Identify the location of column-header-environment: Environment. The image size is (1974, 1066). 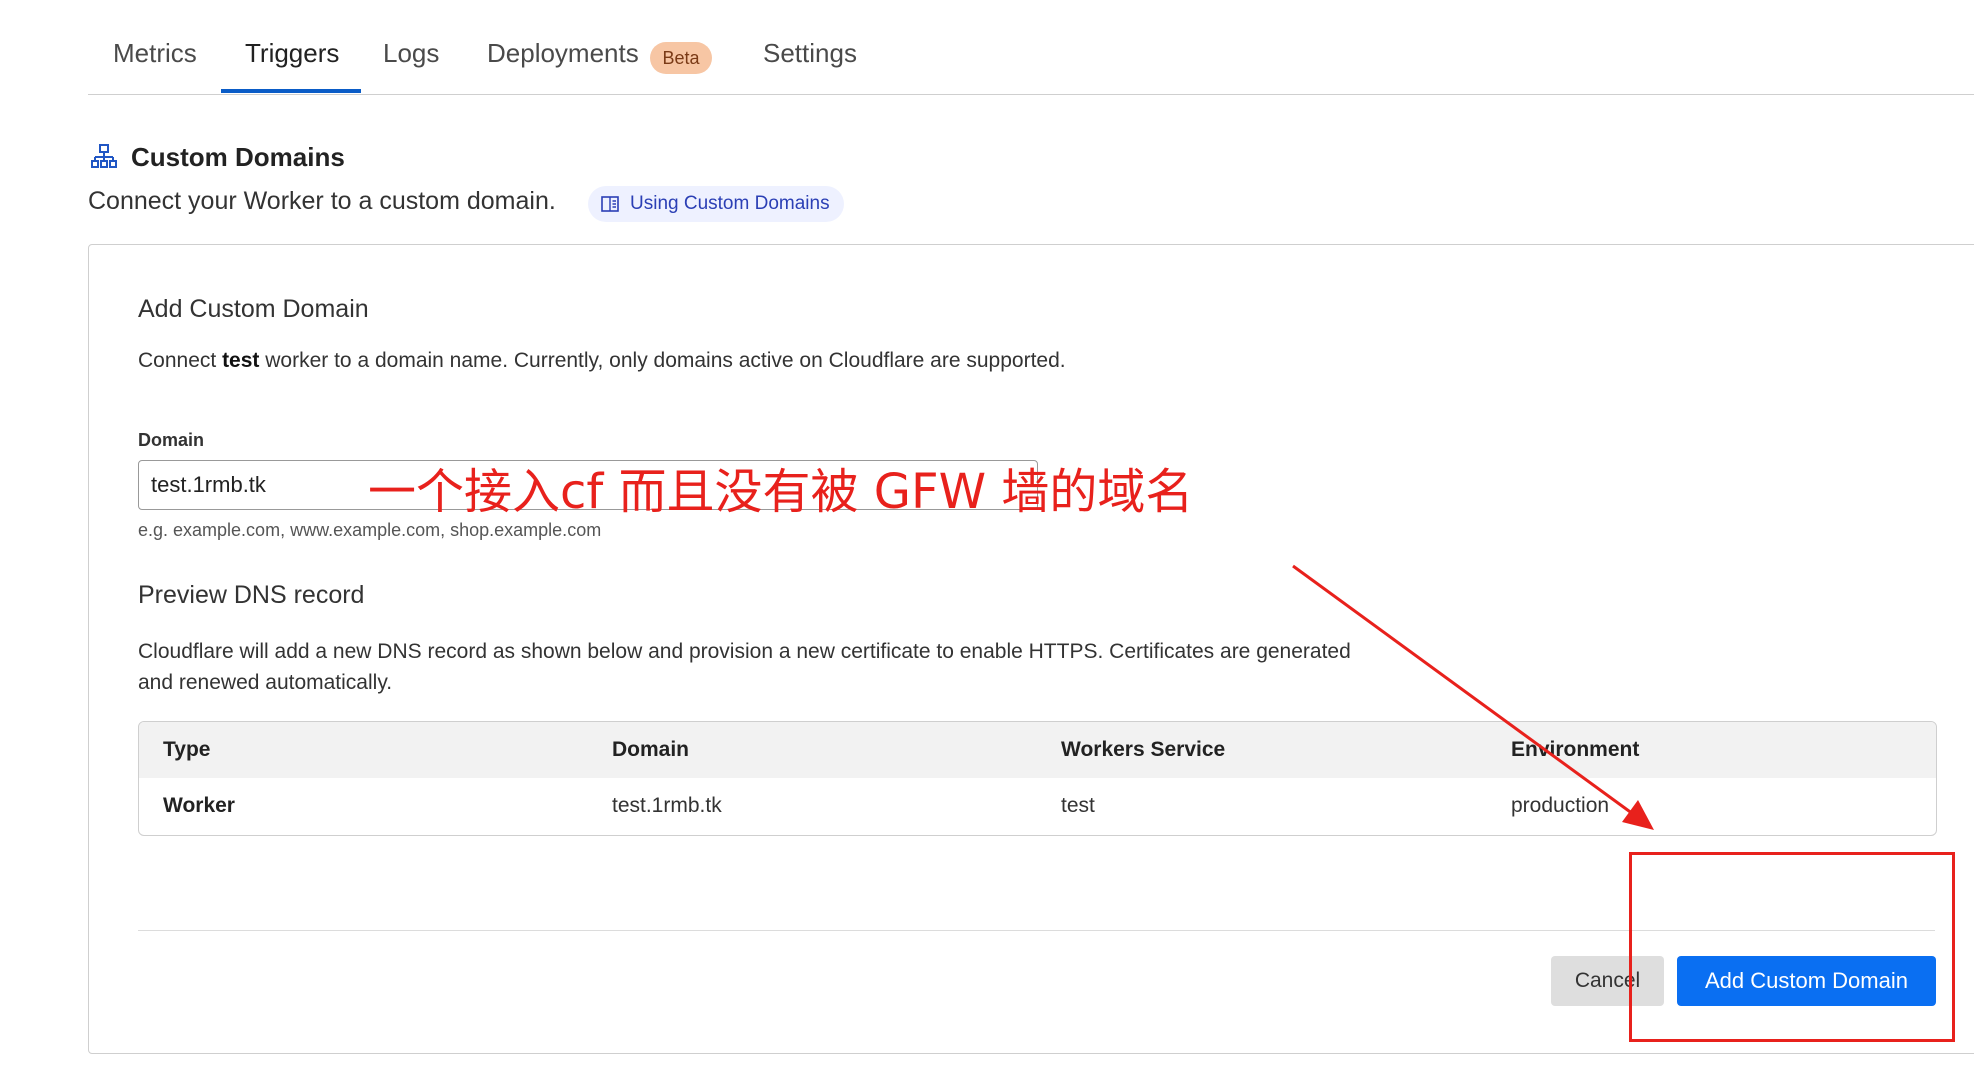
(1575, 749).